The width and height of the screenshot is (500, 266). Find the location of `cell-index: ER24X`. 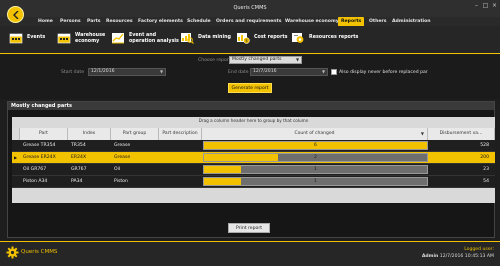

cell-index: ER24X is located at coordinates (79, 157).